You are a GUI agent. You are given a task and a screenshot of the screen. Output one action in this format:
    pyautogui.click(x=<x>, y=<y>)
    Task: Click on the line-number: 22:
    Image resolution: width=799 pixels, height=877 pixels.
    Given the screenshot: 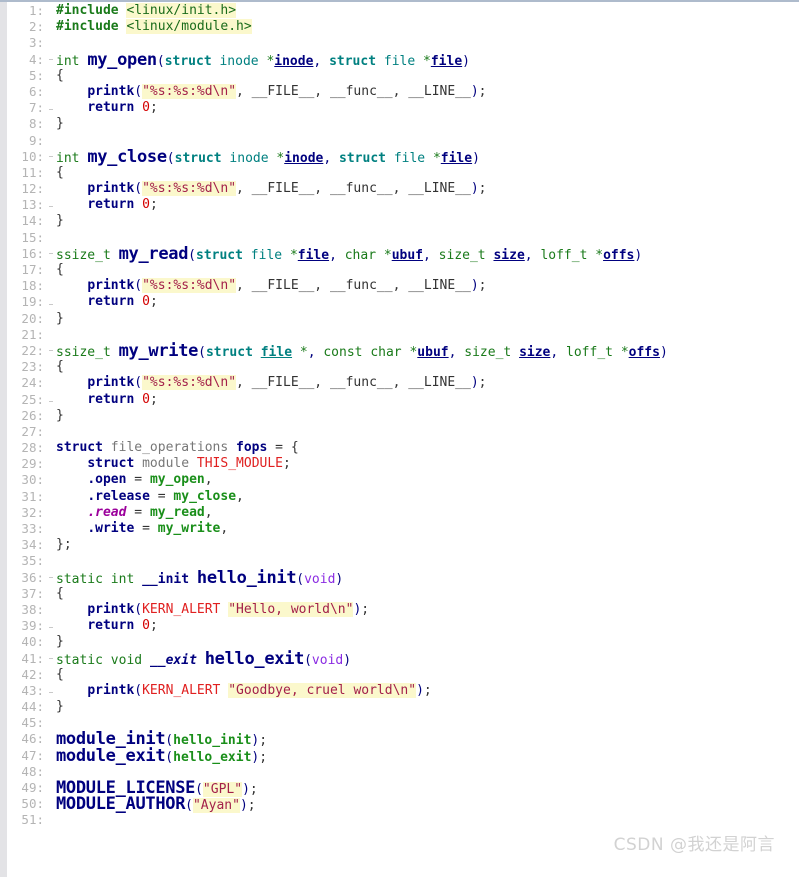 What is the action you would take?
    pyautogui.click(x=32, y=350)
    